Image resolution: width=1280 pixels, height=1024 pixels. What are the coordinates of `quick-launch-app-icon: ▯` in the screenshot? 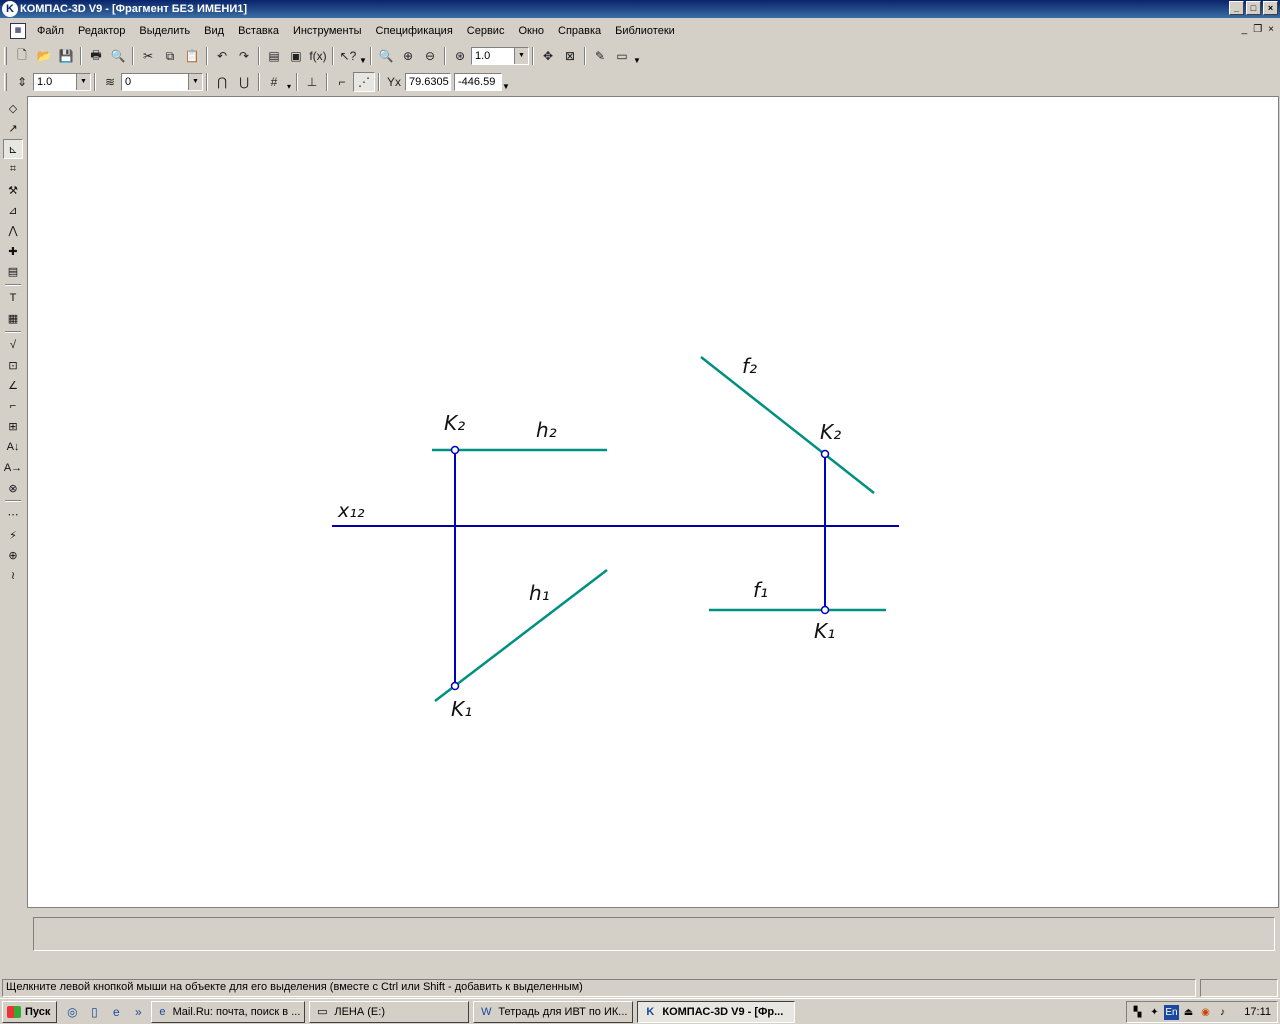 It's located at (94, 1012).